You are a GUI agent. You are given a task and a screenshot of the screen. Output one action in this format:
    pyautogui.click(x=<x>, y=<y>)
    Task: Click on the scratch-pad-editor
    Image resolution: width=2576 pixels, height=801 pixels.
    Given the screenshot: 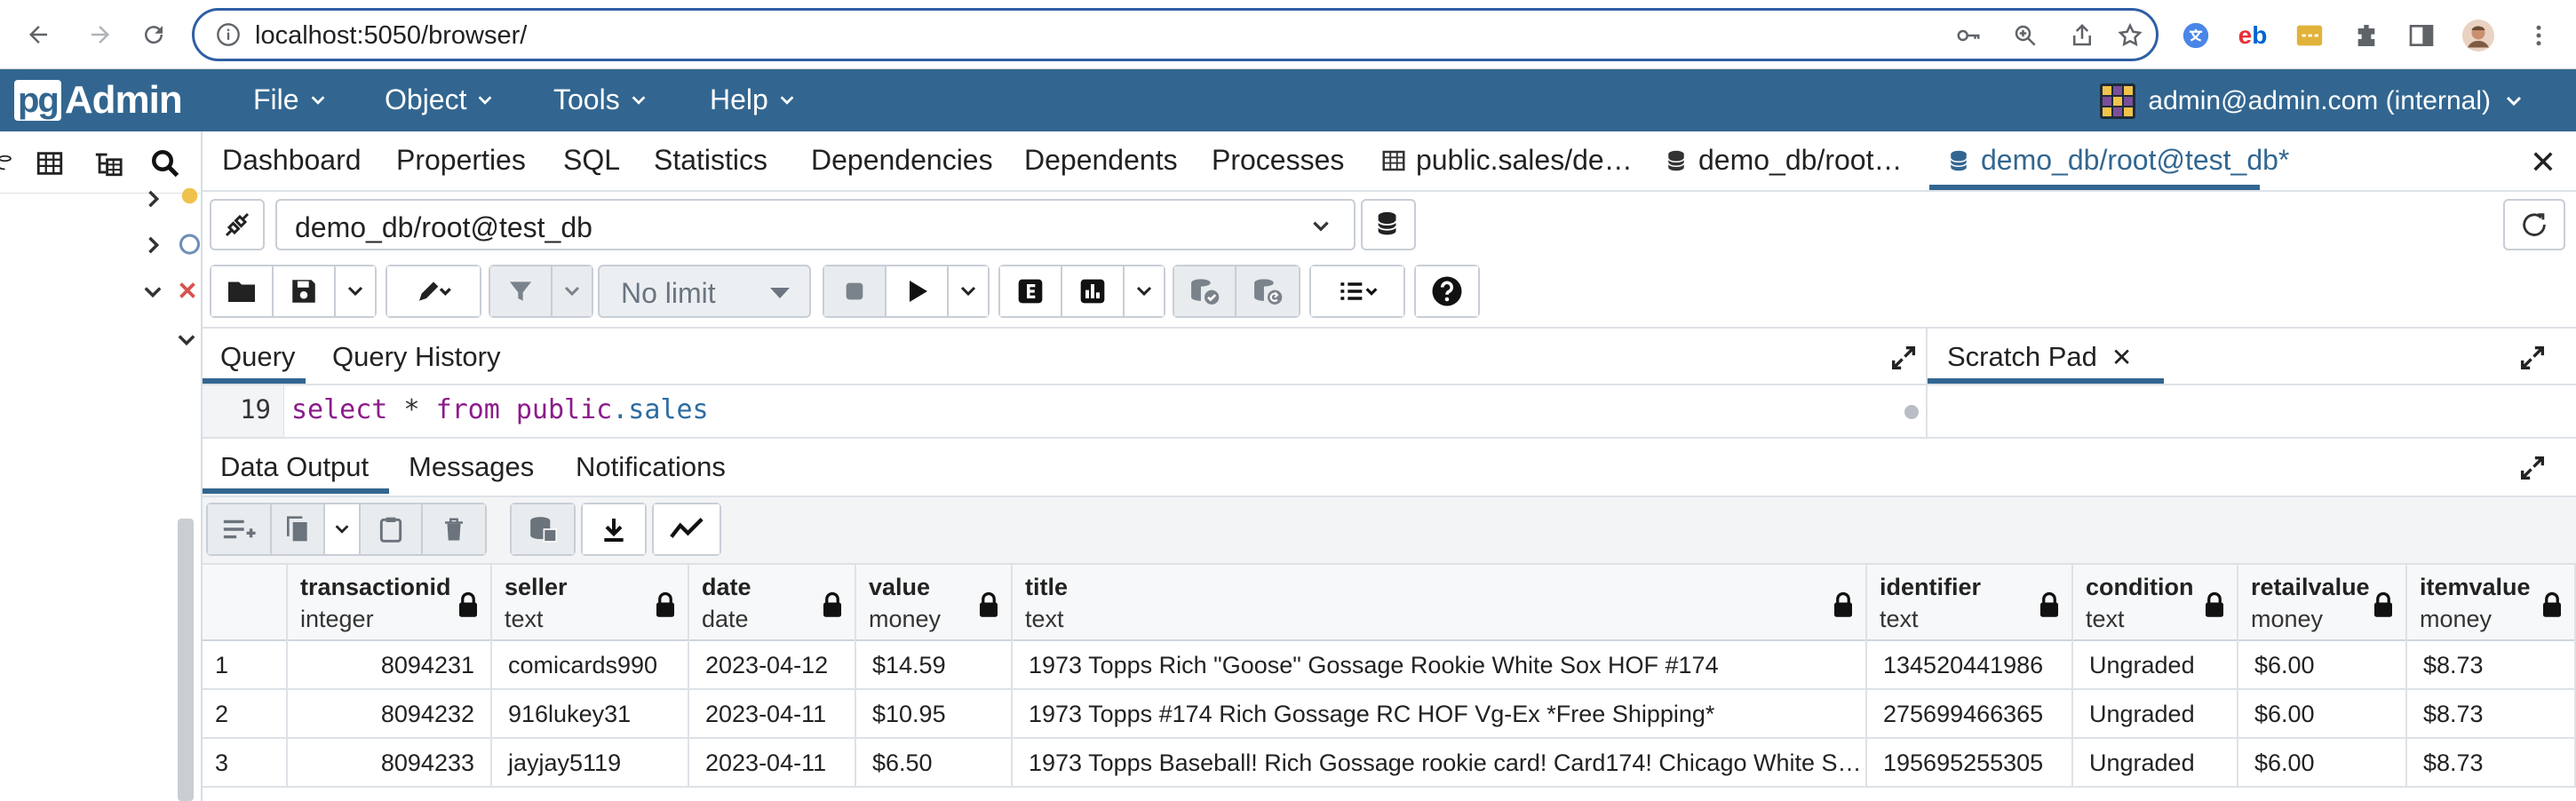 What is the action you would take?
    pyautogui.click(x=2251, y=412)
    